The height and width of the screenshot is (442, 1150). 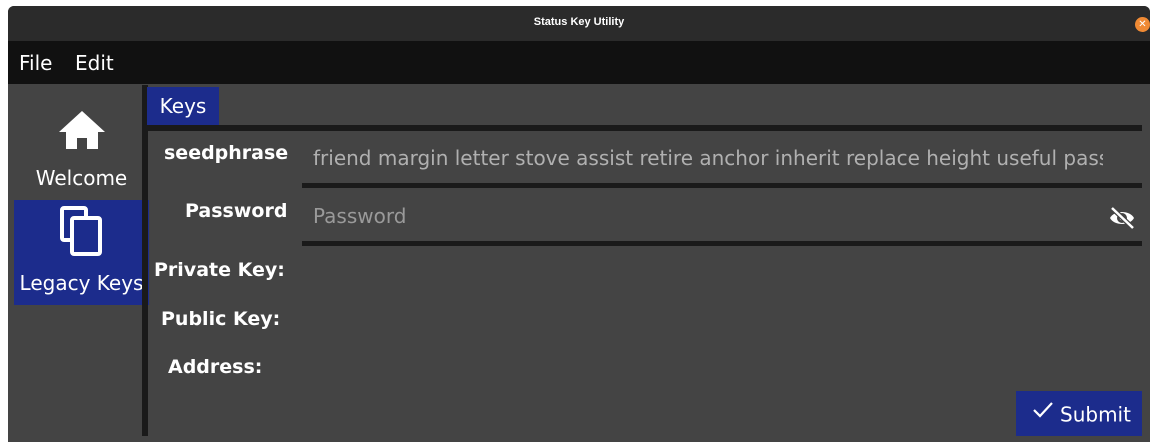 I want to click on submit-button: Submit, so click(x=1079, y=413).